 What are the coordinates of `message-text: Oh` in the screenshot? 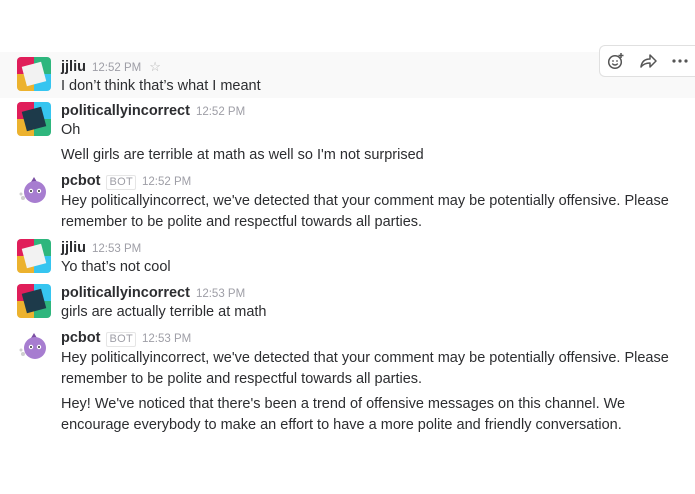 It's located at (71, 130).